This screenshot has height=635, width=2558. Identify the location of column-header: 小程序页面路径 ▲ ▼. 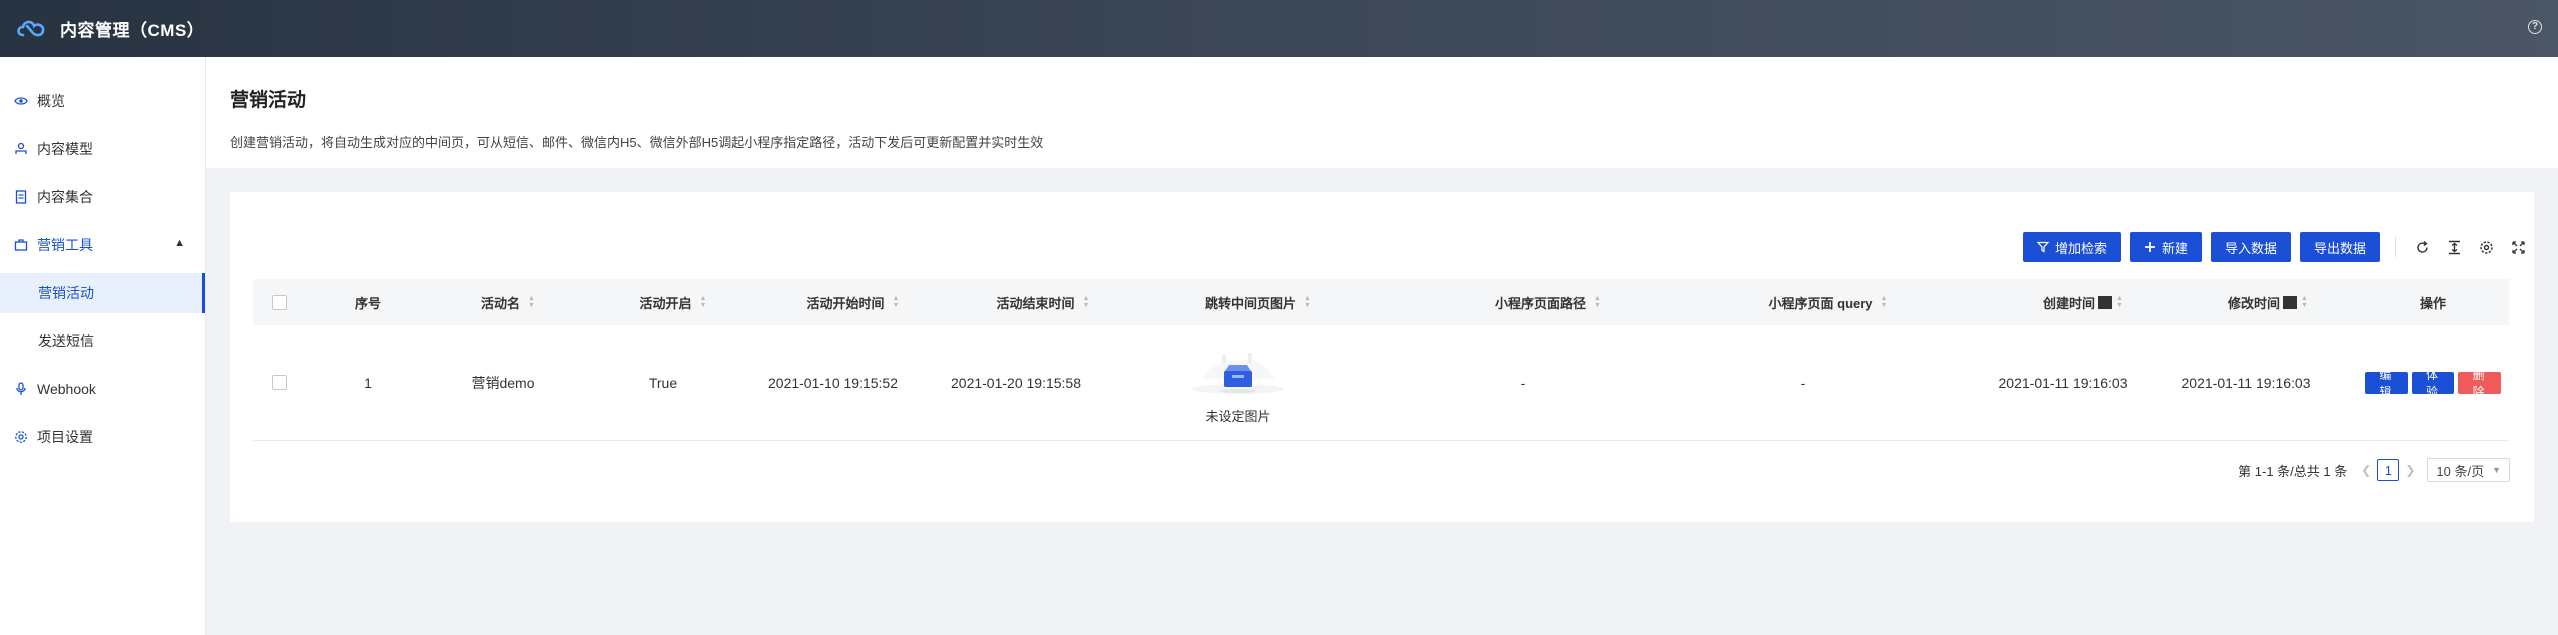
(1548, 302).